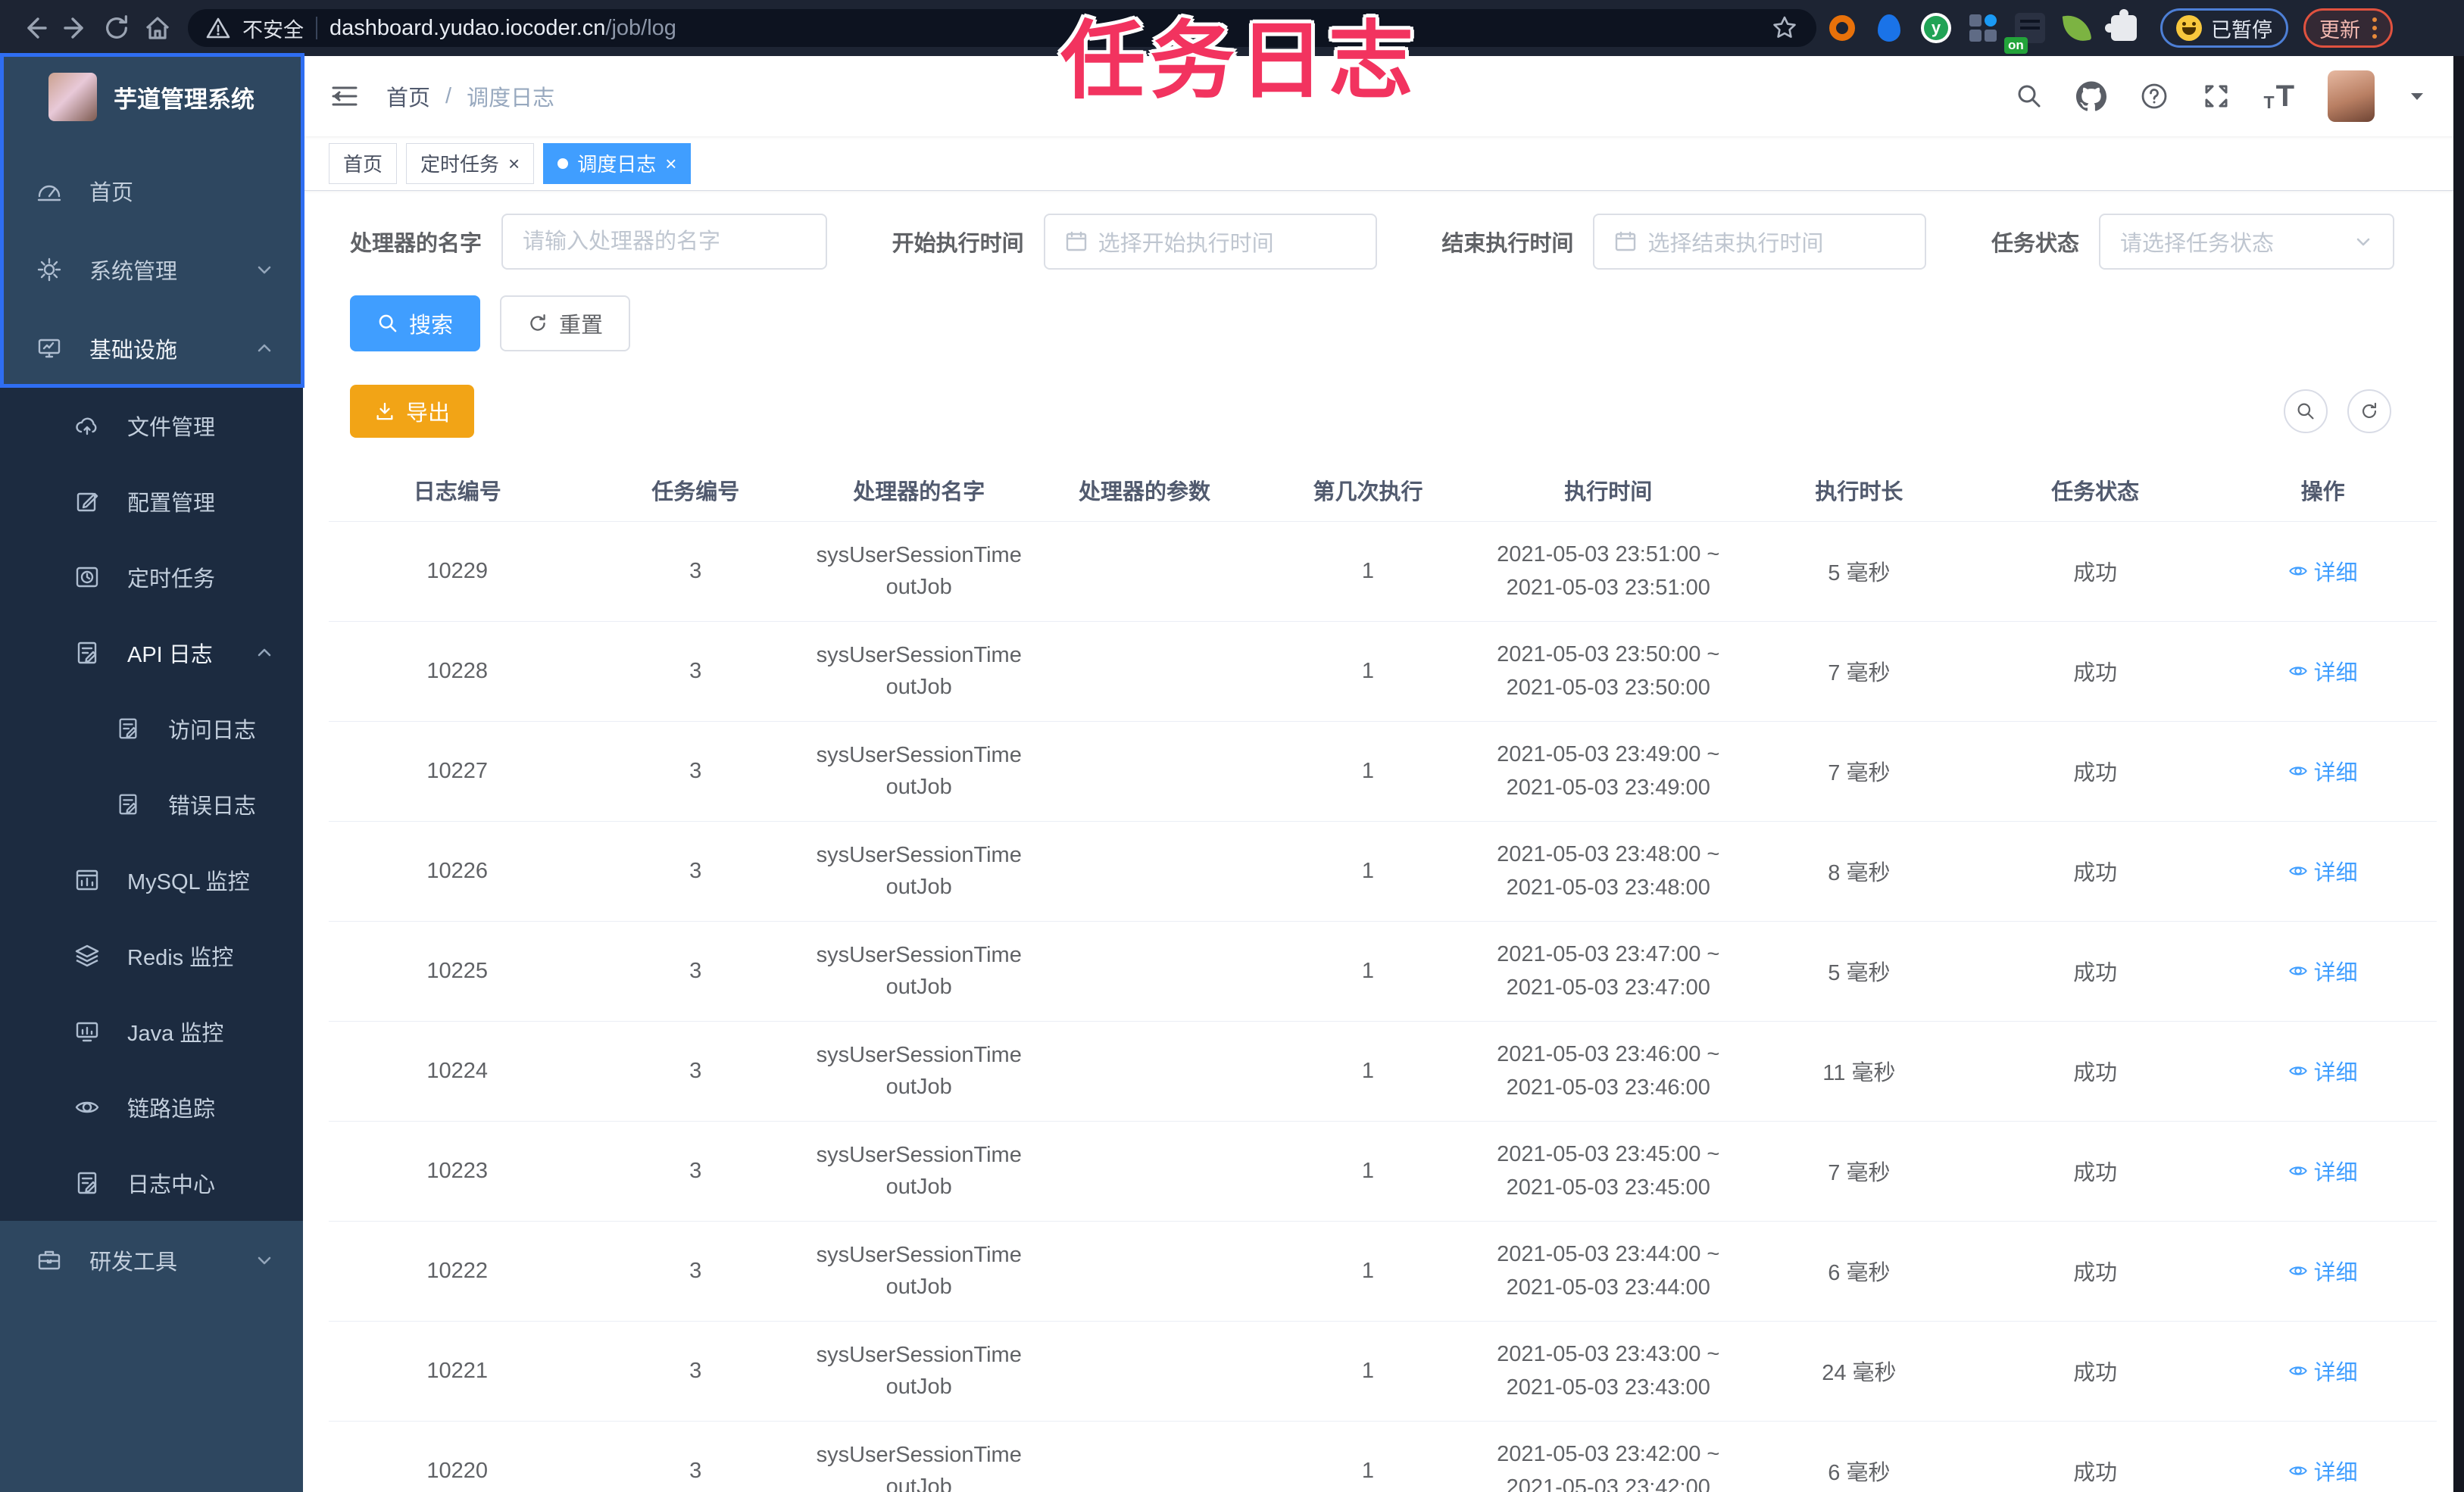  What do you see at coordinates (151, 956) in the screenshot?
I see `sidebar-item-redis-monitor: Redis 监控` at bounding box center [151, 956].